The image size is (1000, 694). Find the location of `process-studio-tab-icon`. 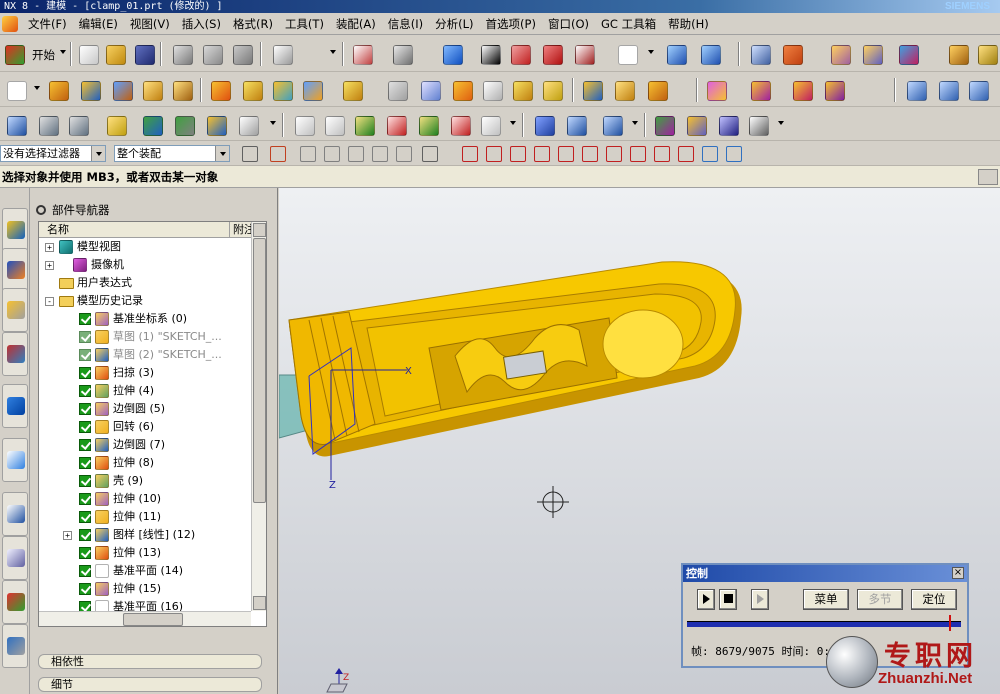

process-studio-tab-icon is located at coordinates (15, 558).